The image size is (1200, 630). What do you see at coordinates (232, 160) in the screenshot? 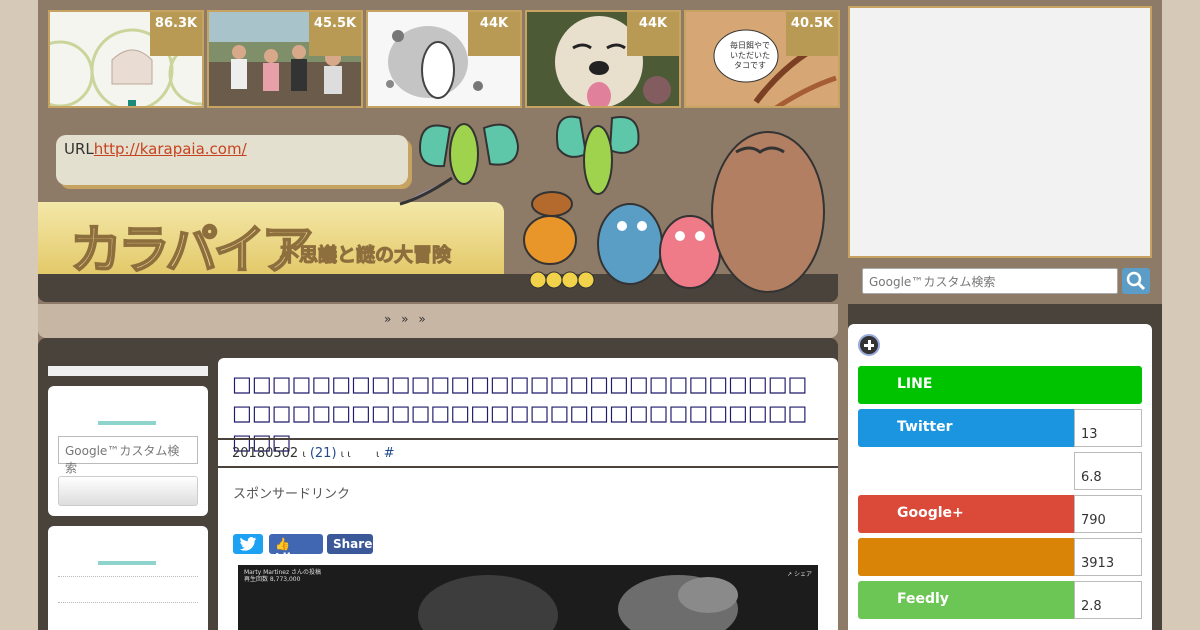
I see `site-url-box: URLhttp://karapaia.com/` at bounding box center [232, 160].